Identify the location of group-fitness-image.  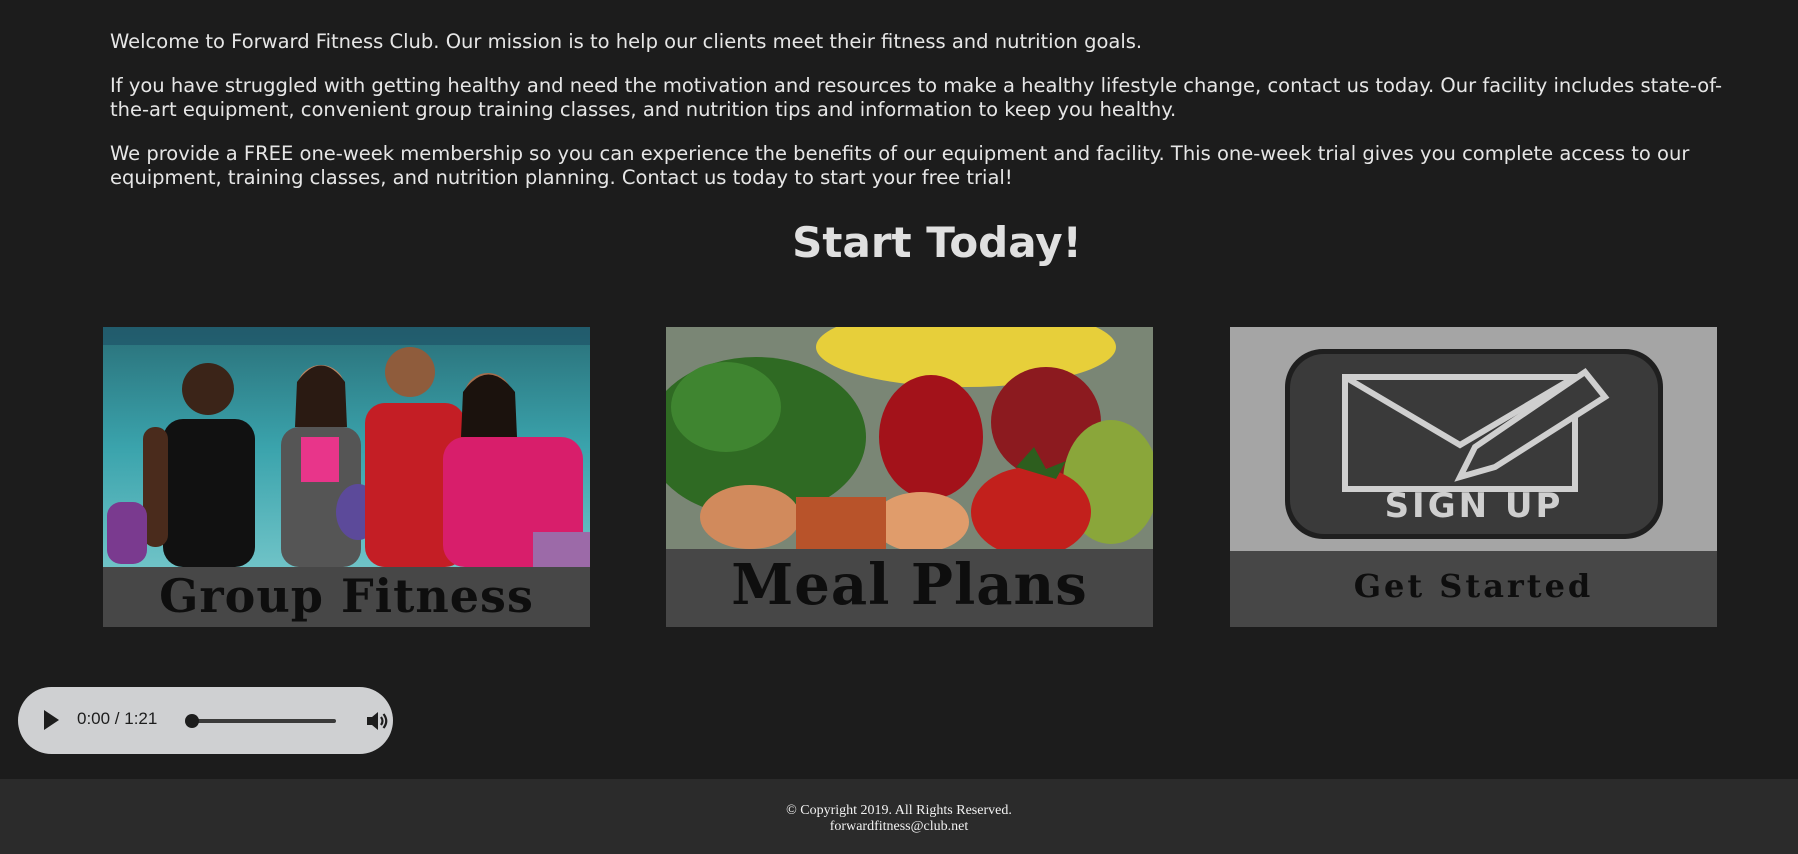
(346, 447).